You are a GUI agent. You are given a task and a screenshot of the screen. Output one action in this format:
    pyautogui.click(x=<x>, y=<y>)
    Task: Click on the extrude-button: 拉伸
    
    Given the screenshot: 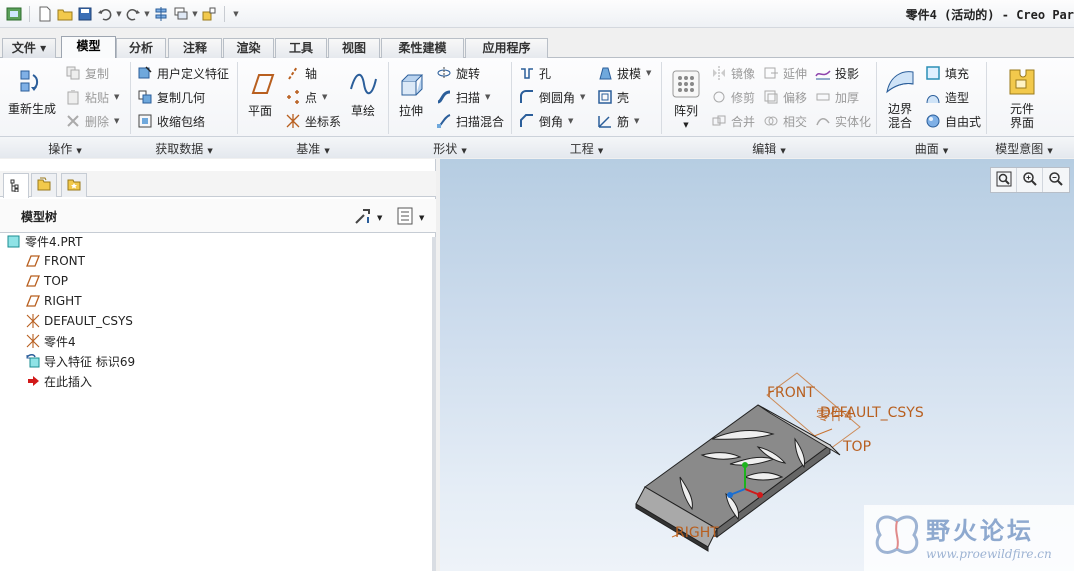 What is the action you would take?
    pyautogui.click(x=411, y=92)
    